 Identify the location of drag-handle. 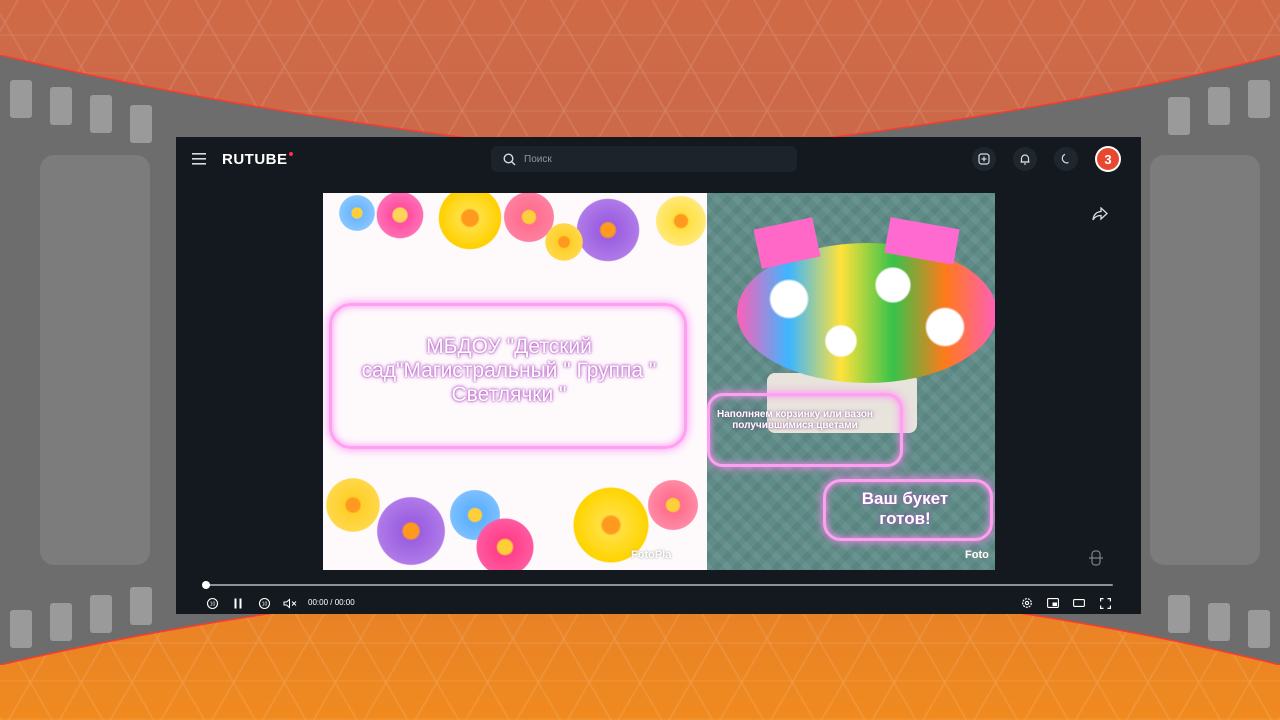
(1096, 558).